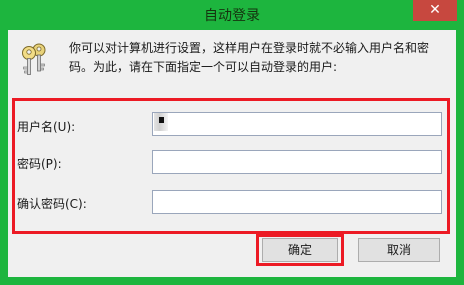  Describe the element at coordinates (300, 250) in the screenshot. I see `ok-button: 确定` at that location.